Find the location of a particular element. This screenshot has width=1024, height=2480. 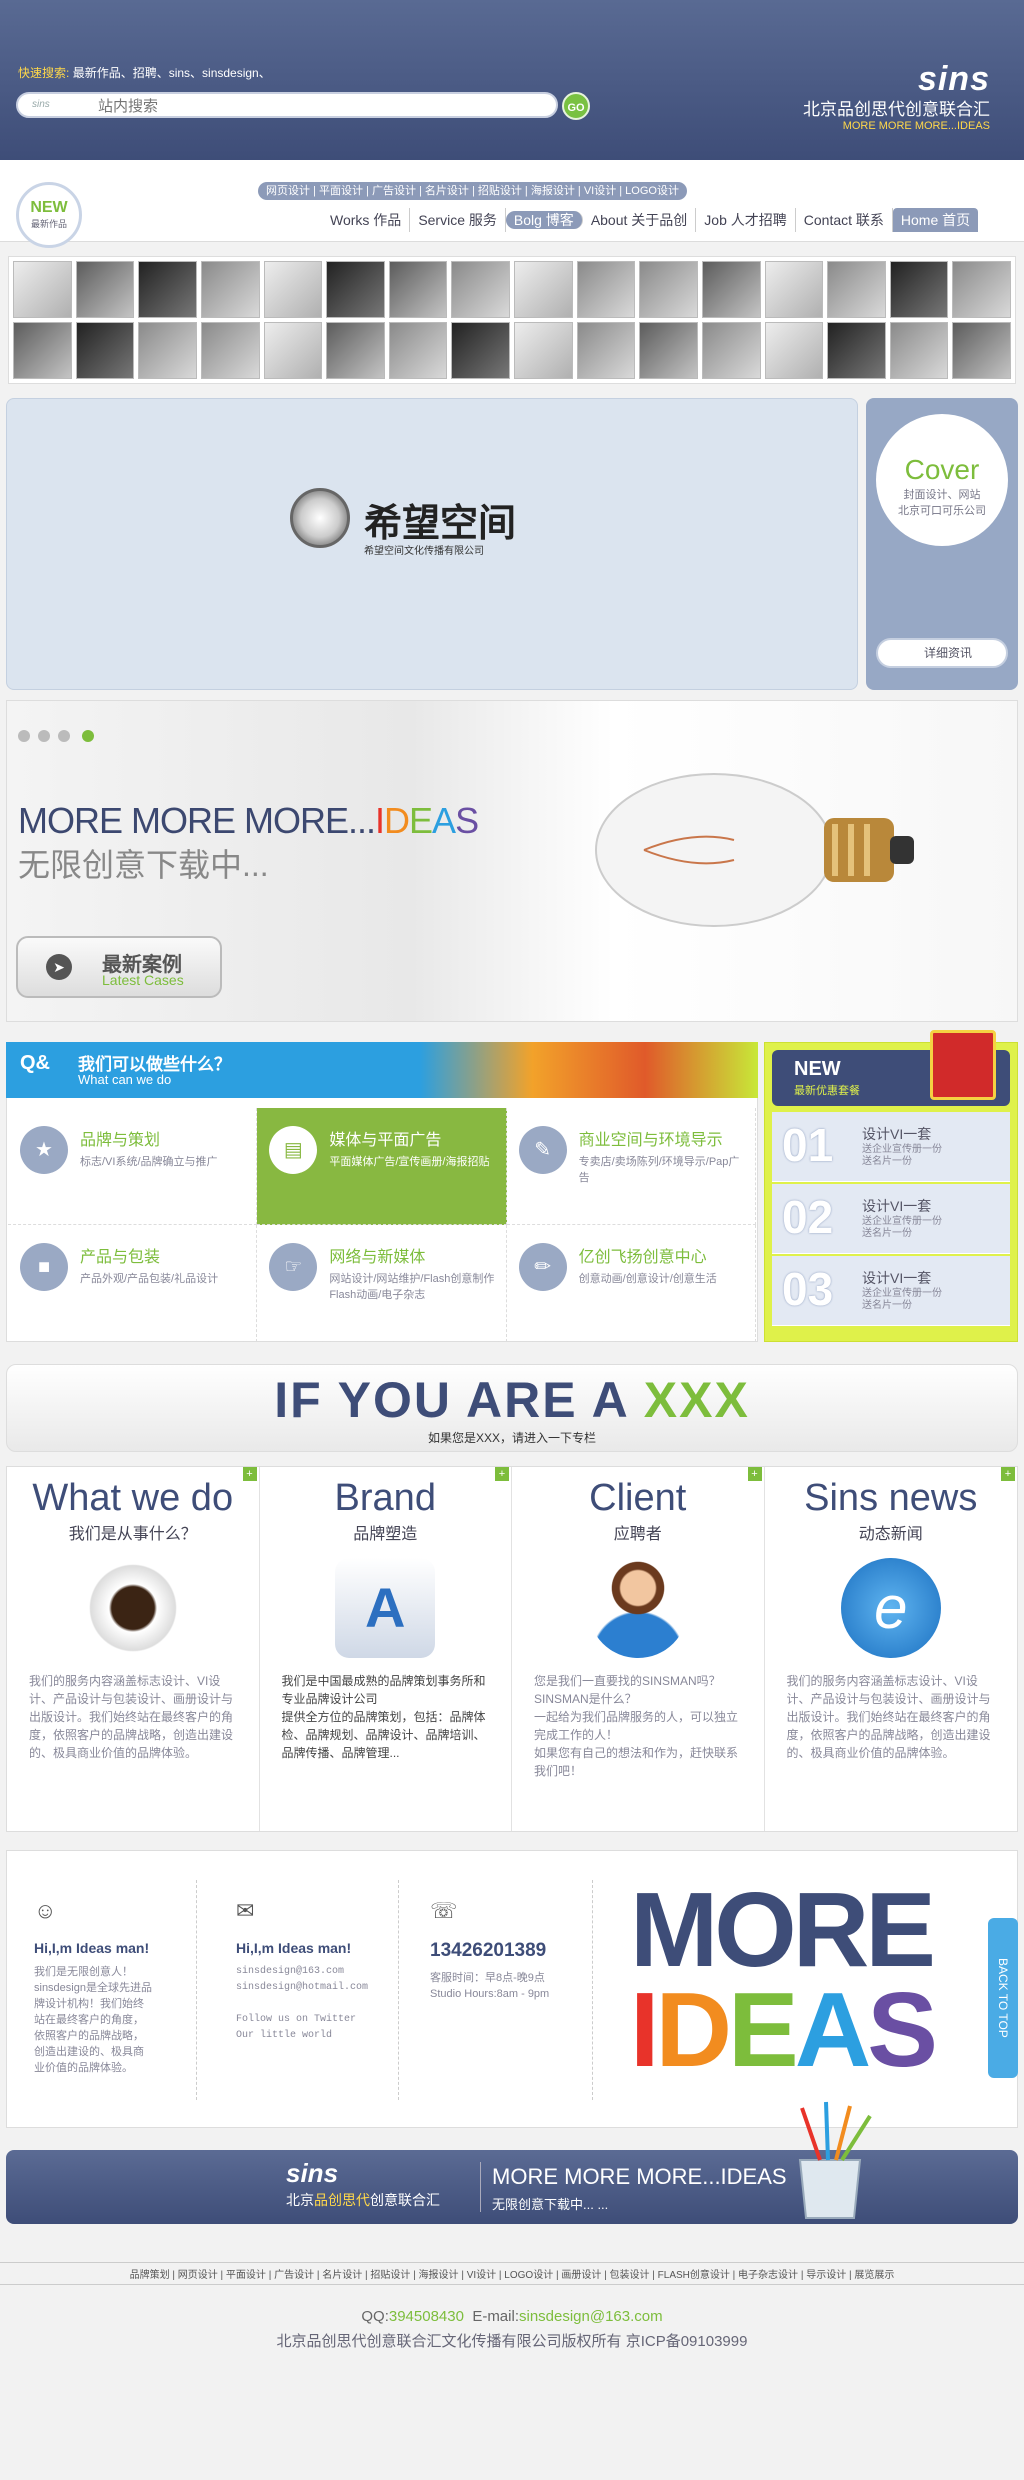

service-title: 网络与新媒体 is located at coordinates (377, 1257).